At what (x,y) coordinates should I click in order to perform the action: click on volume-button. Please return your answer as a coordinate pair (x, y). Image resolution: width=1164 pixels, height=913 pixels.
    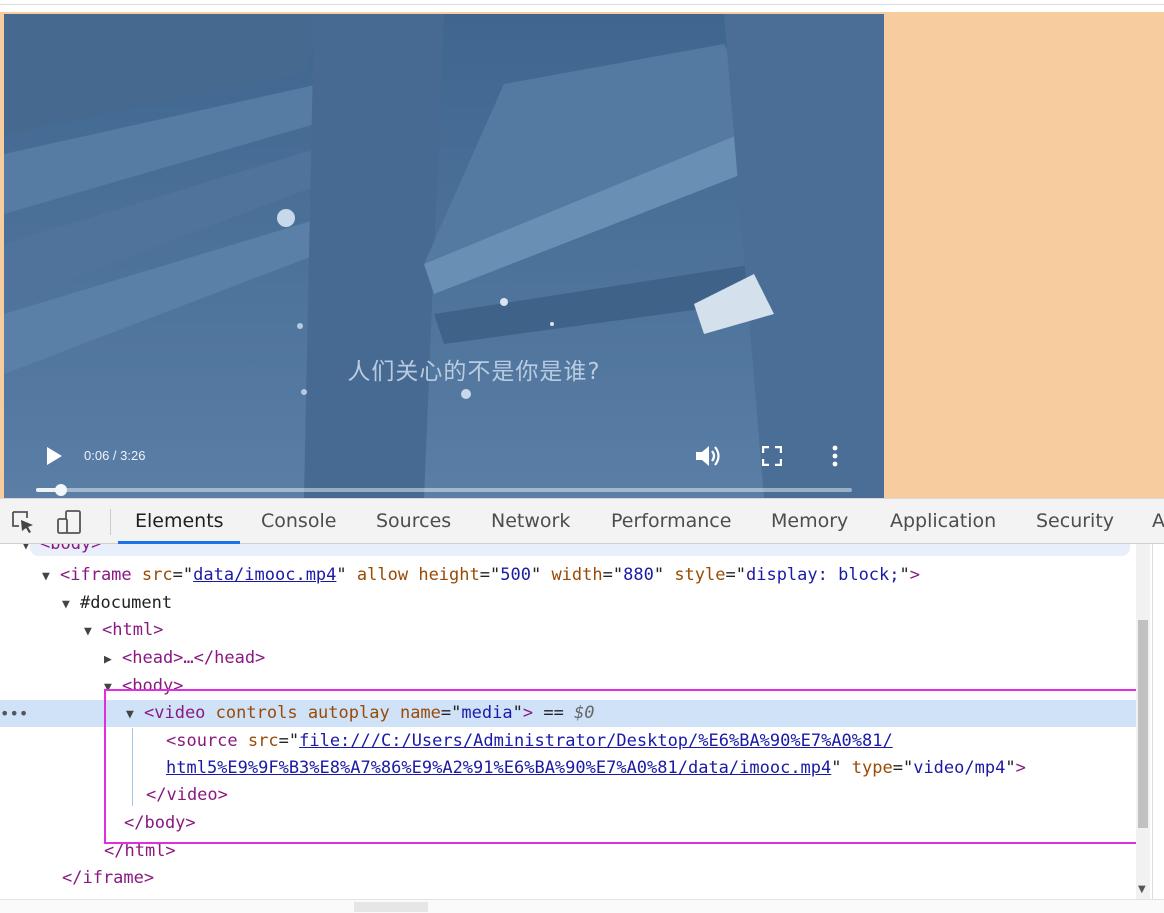
    Looking at the image, I should click on (708, 456).